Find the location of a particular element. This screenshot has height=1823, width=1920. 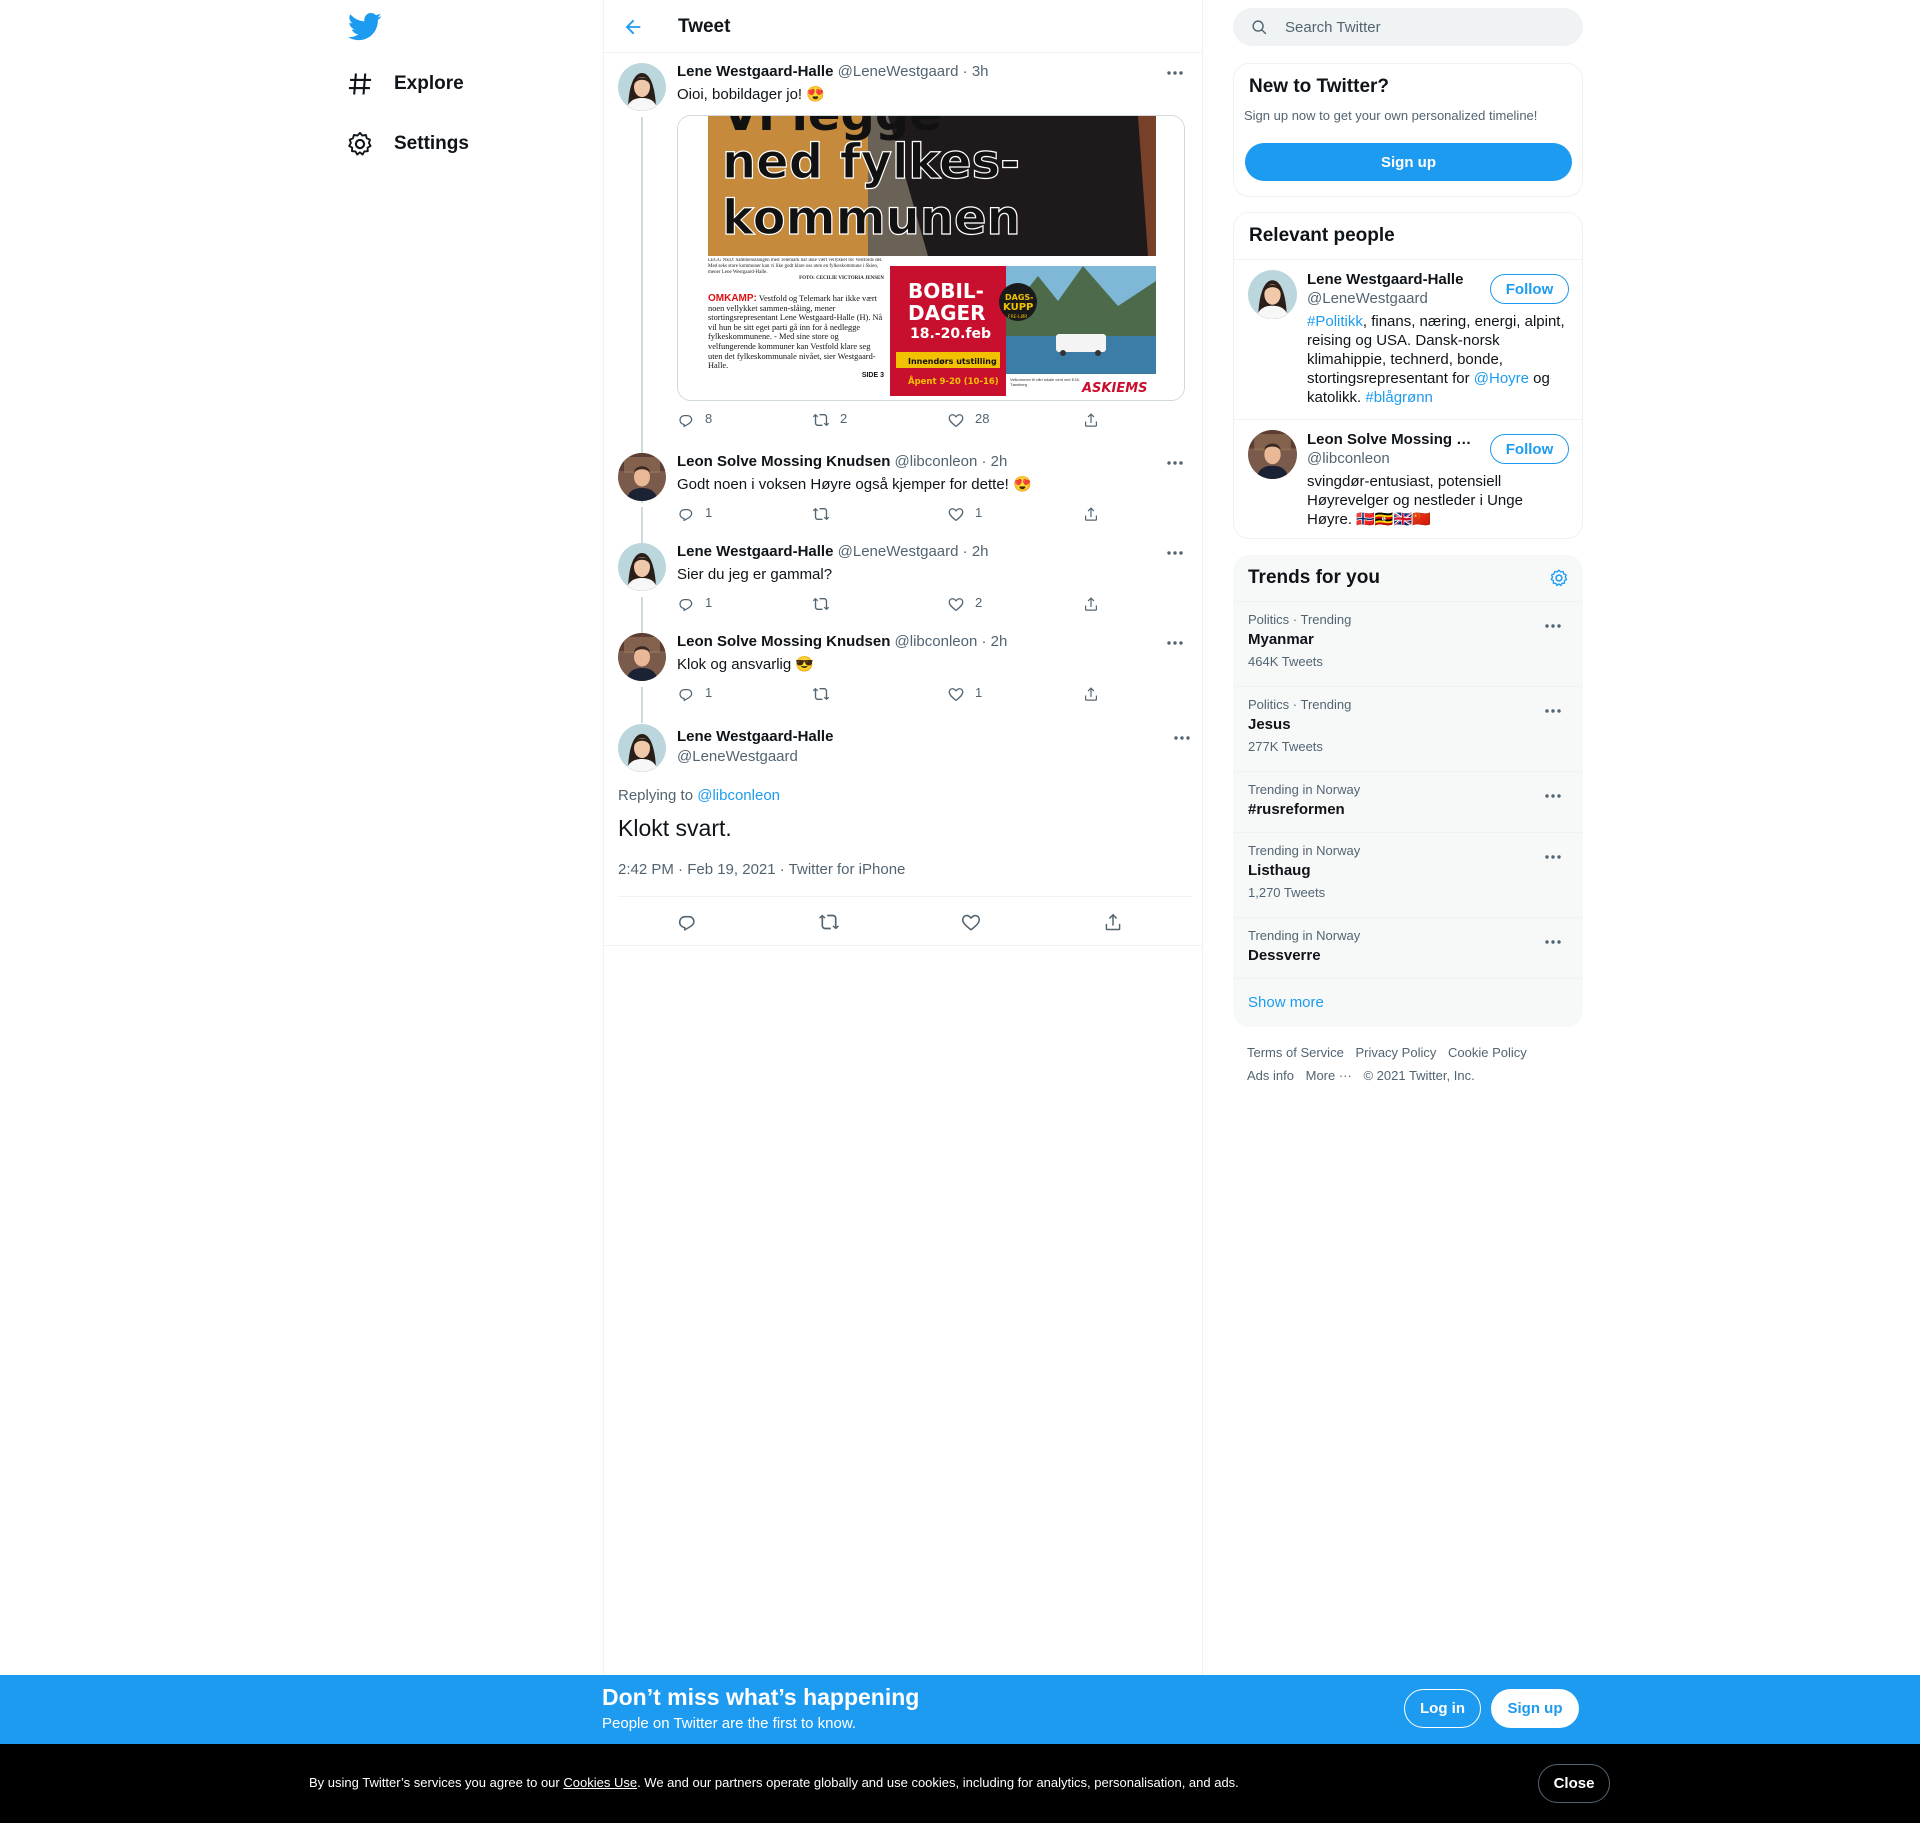

footer-link-terms: Terms of Service is located at coordinates (1295, 1052).